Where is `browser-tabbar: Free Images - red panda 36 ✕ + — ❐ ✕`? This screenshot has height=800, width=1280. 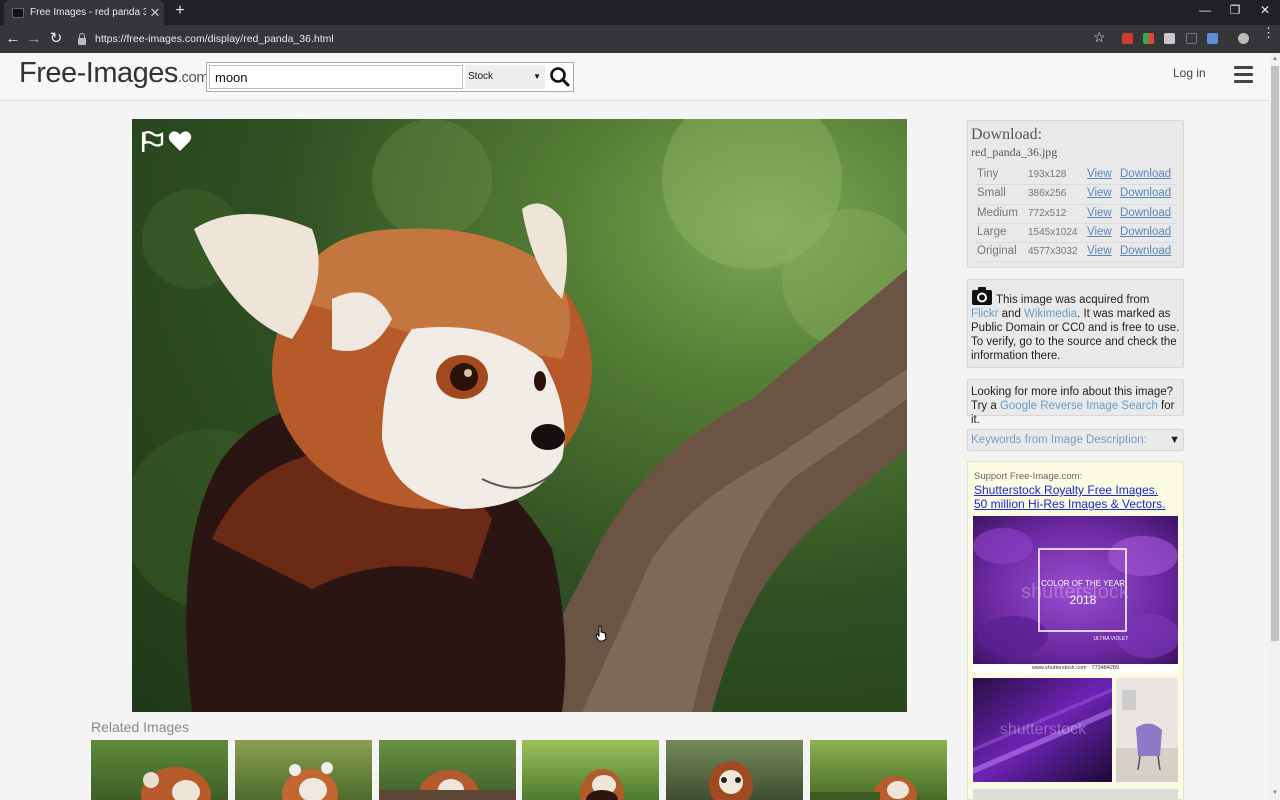 browser-tabbar: Free Images - red panda 36 ✕ + — ❐ ✕ is located at coordinates (640, 12).